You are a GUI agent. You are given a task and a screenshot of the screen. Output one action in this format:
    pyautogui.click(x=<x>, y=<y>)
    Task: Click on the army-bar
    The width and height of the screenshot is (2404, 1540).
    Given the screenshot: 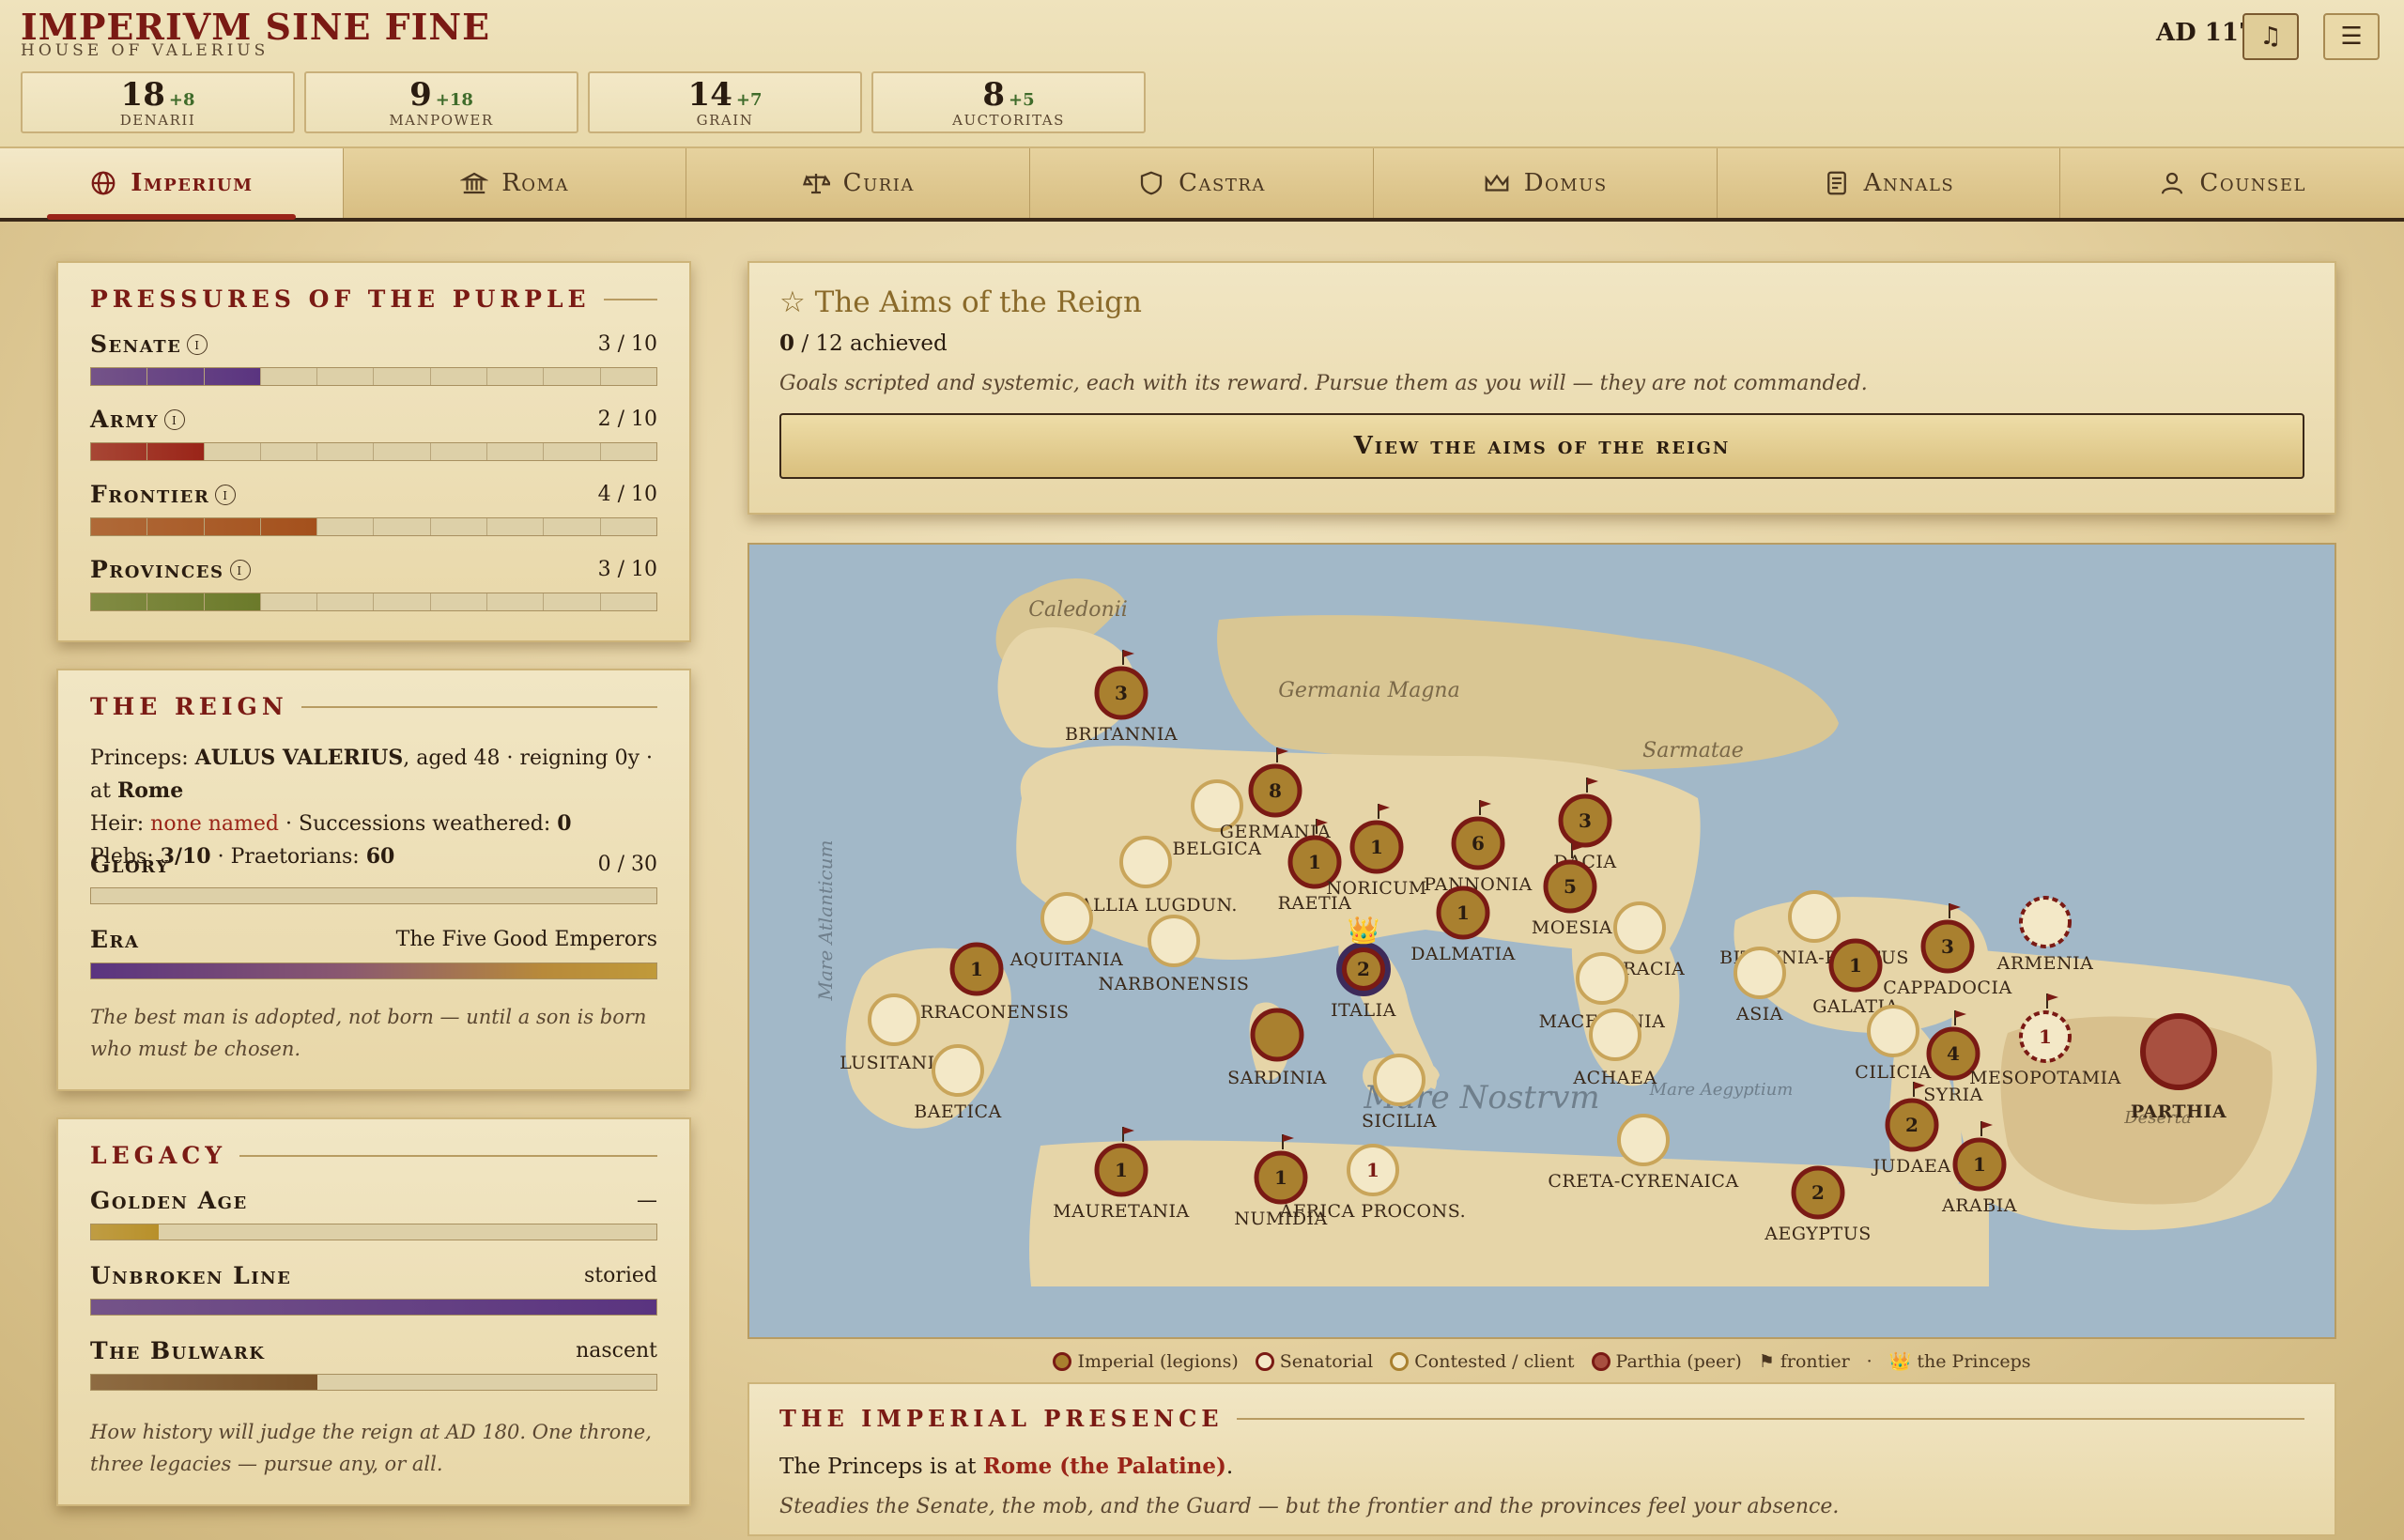 What is the action you would take?
    pyautogui.click(x=373, y=451)
    